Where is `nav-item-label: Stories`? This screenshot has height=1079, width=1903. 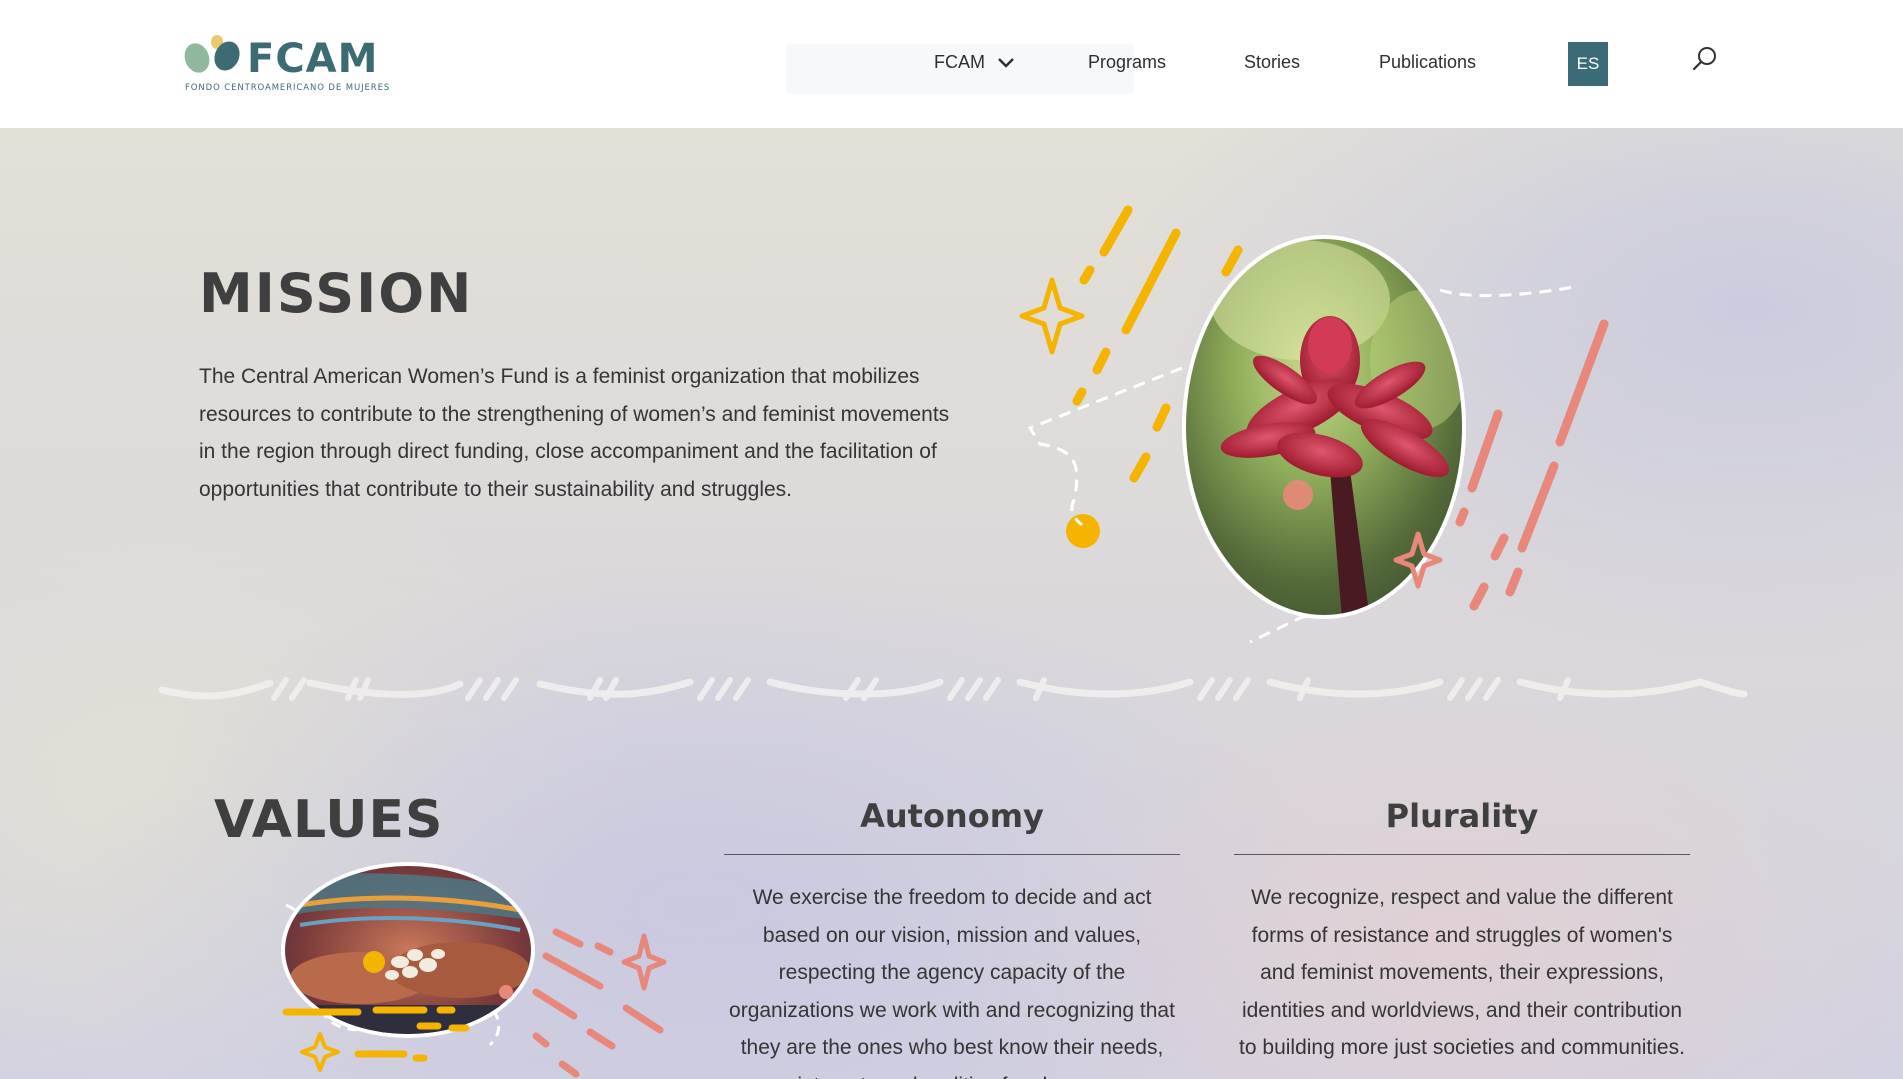
nav-item-label: Stories is located at coordinates (1272, 62).